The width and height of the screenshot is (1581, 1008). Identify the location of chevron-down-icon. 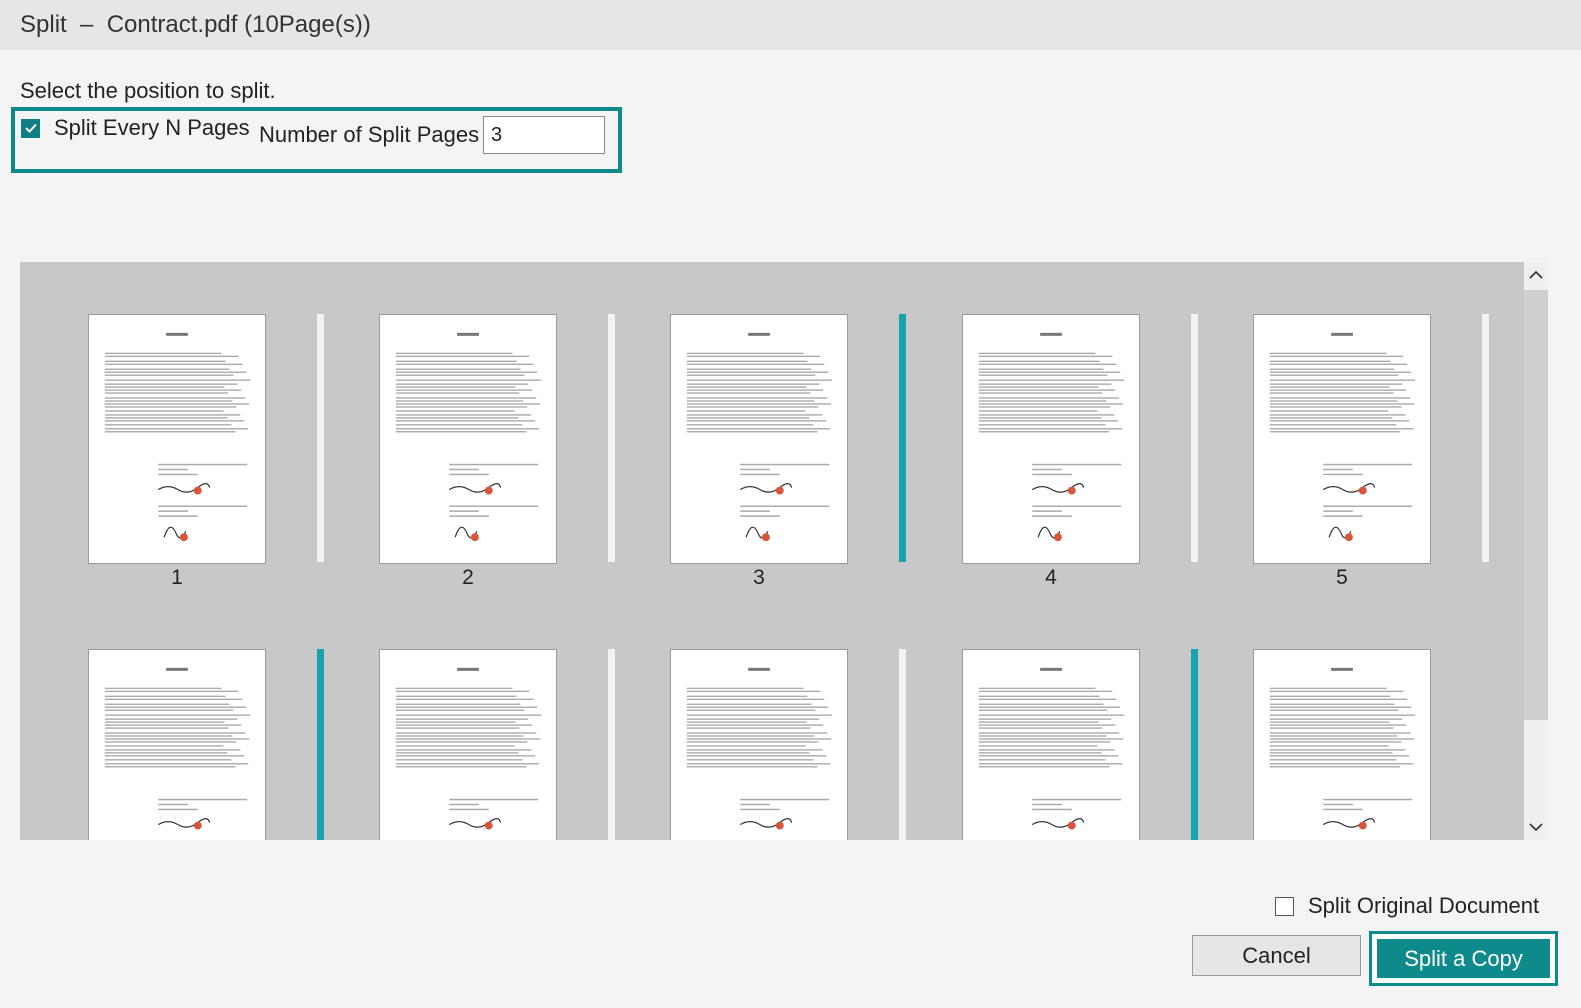
(1536, 827).